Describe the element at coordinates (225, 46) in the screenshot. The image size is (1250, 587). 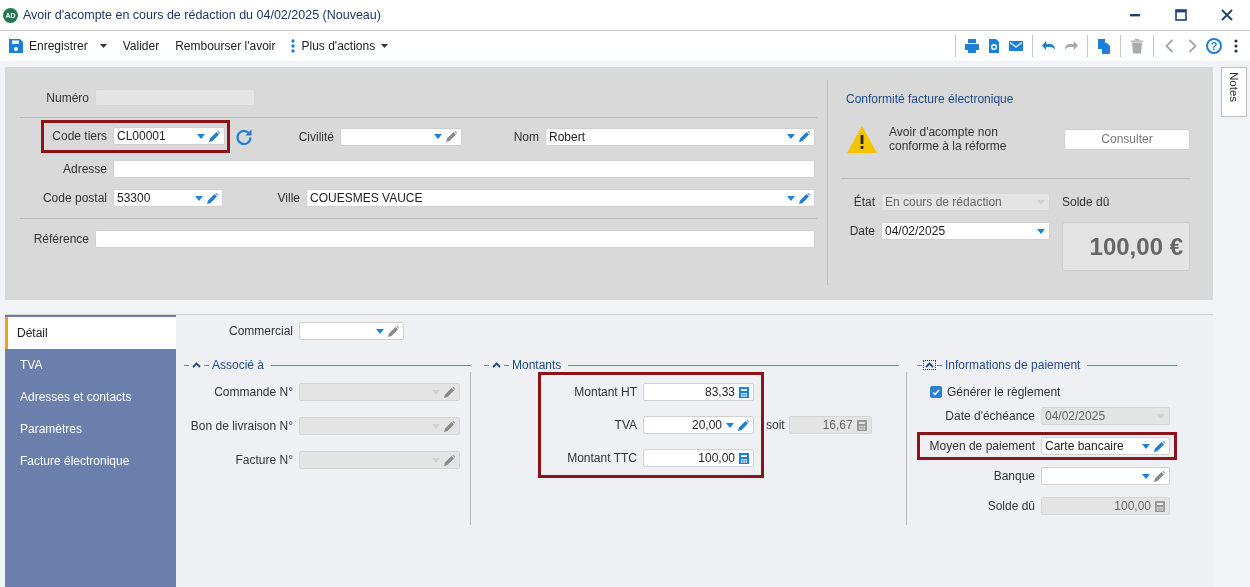
I see `toolbar-button: Rembourser l'avoir` at that location.